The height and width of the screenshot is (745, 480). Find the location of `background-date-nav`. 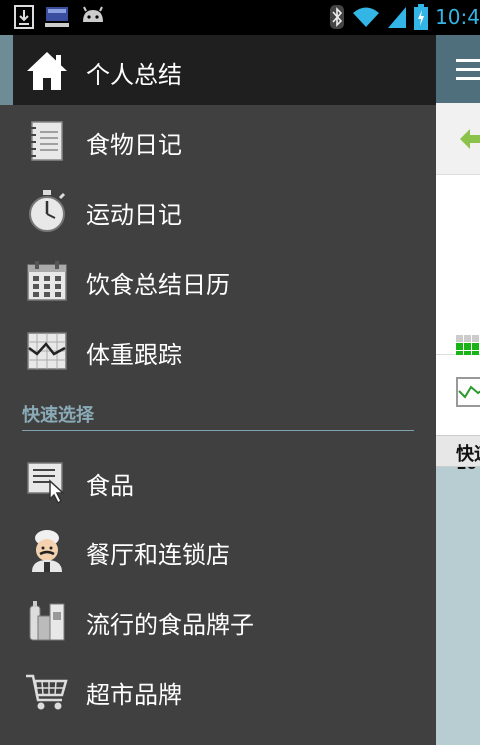

background-date-nav is located at coordinates (458, 139).